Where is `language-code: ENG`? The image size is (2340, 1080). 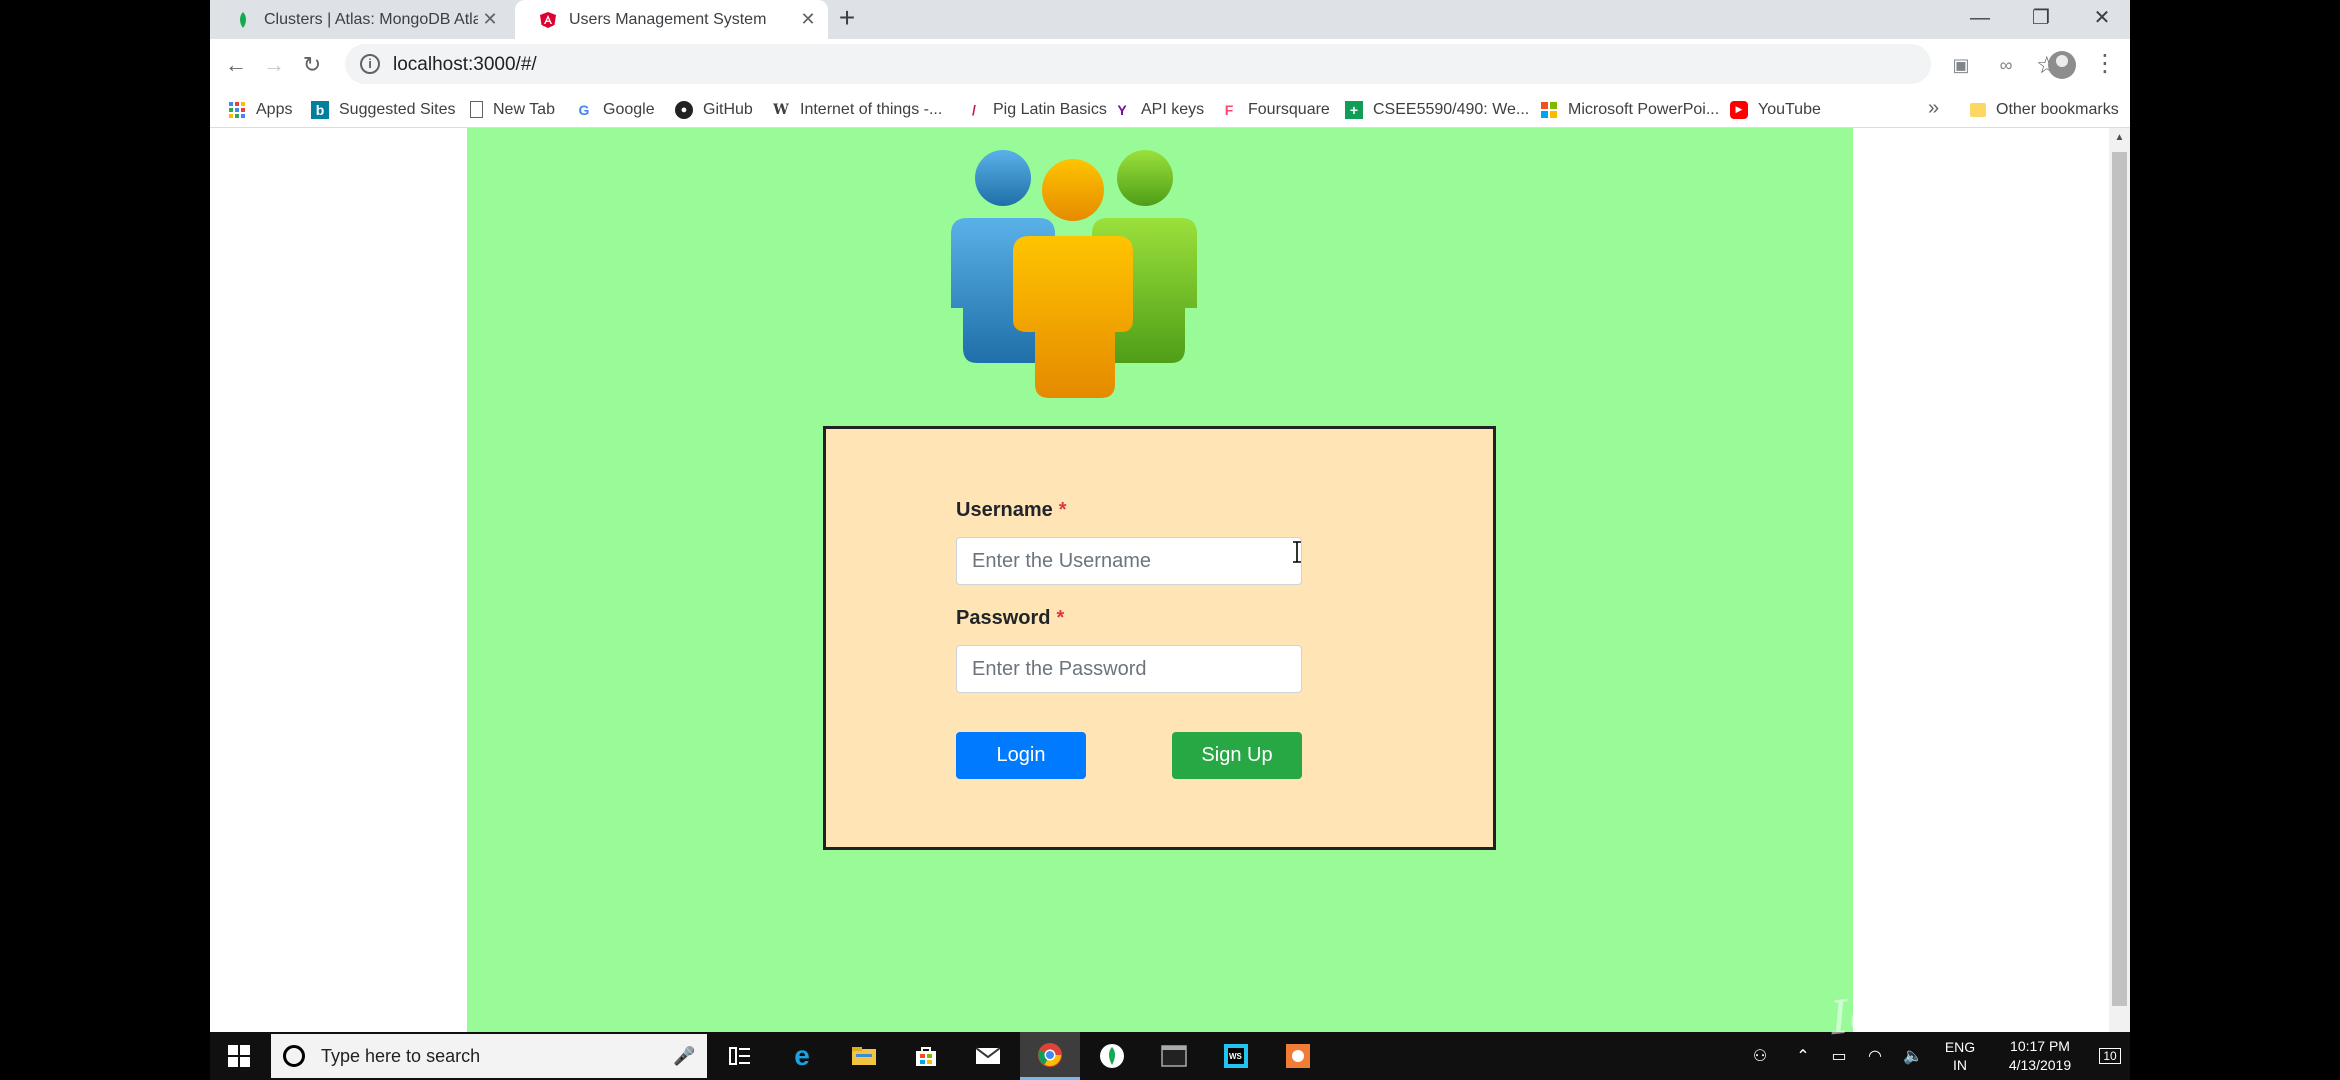
language-code: ENG is located at coordinates (1960, 1047).